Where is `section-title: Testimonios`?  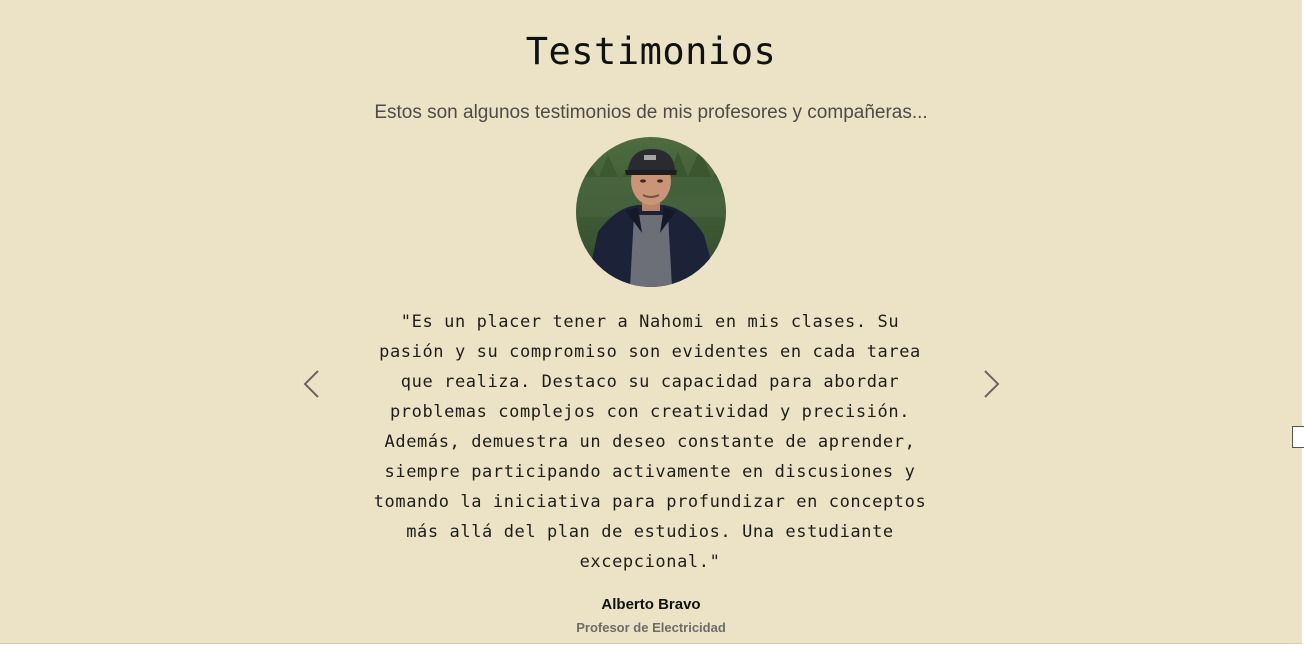
section-title: Testimonios is located at coordinates (651, 51).